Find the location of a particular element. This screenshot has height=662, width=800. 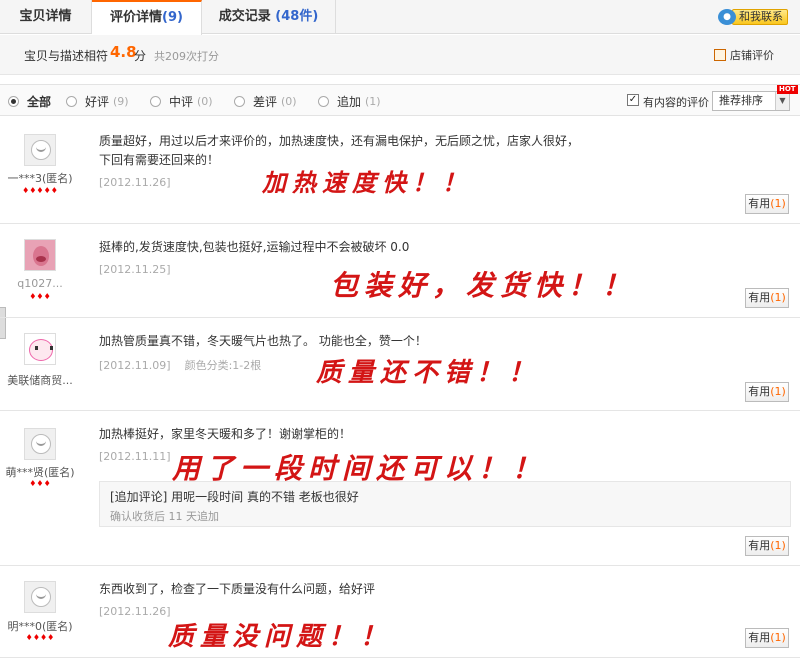

contact-seller-button: ● 和我联系 is located at coordinates (753, 17).